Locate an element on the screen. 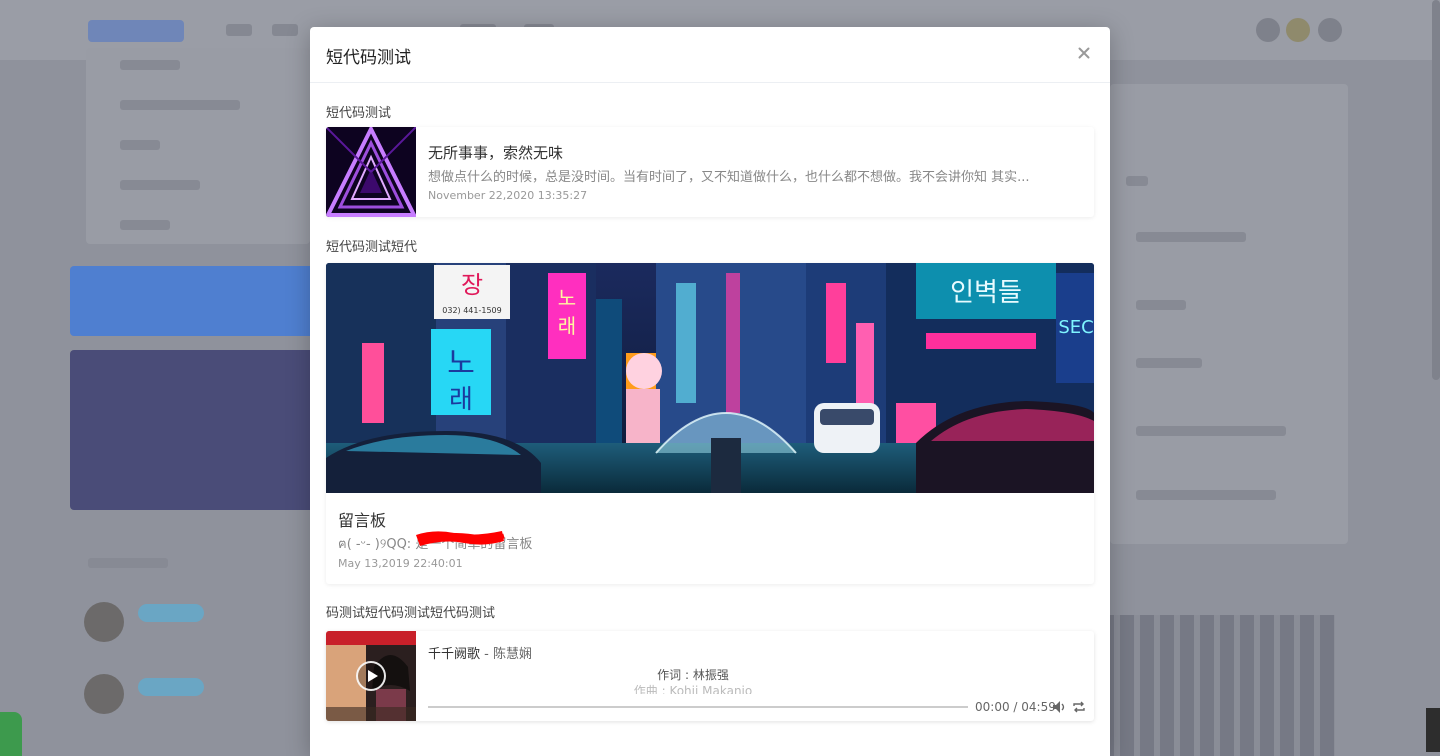 Image resolution: width=1440 pixels, height=756 pixels. guestbook-title: 留言板 is located at coordinates (362, 519).